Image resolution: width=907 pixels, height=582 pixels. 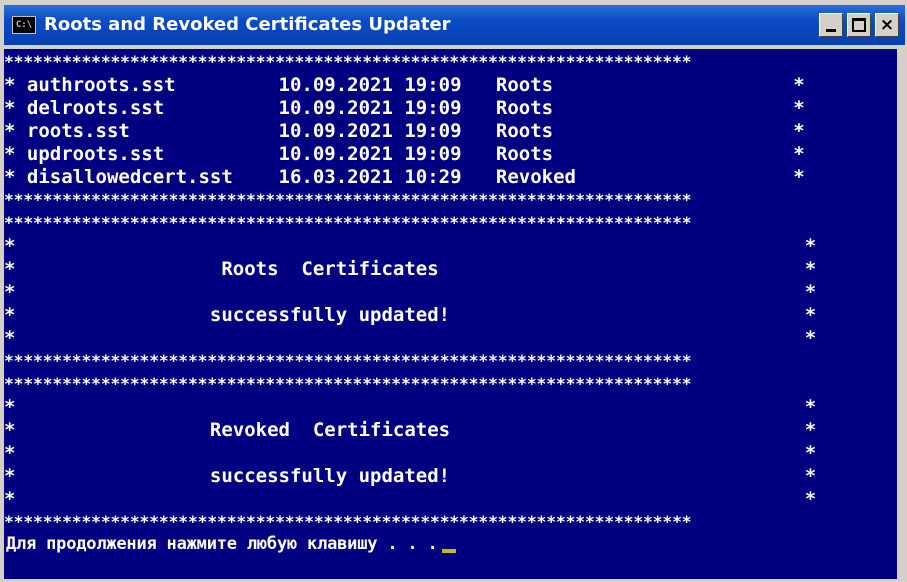 I want to click on console-line: * Roots Certificates *, so click(x=410, y=269).